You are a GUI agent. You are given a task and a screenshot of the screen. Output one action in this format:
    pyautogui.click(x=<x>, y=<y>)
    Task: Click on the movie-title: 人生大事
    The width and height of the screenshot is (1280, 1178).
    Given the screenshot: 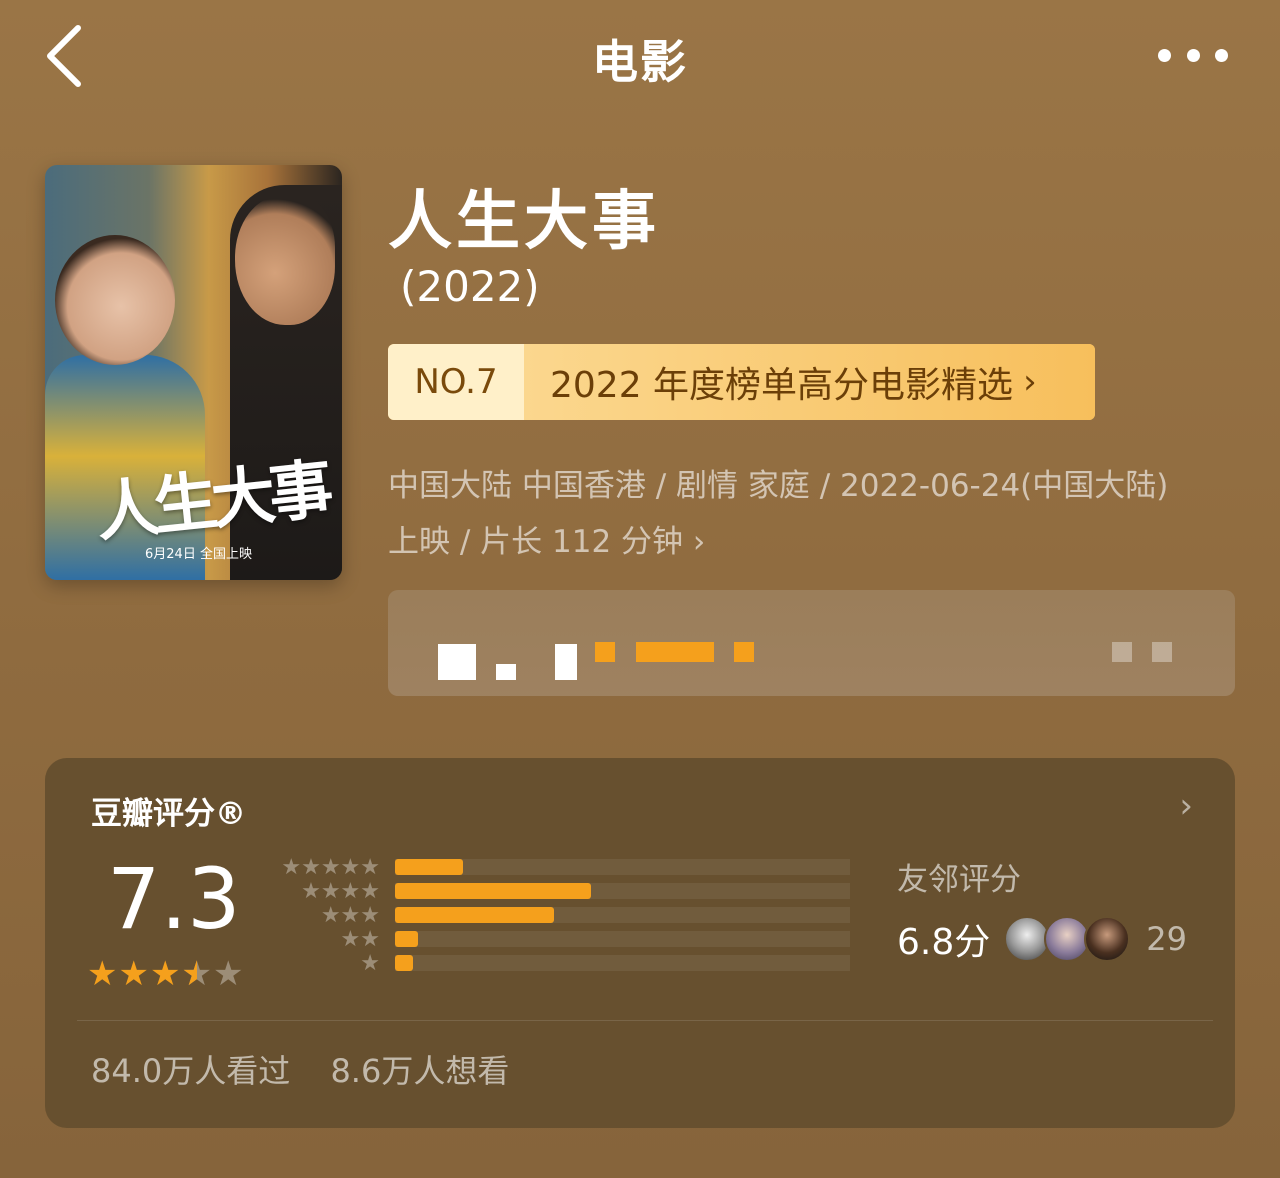 What is the action you would take?
    pyautogui.click(x=524, y=222)
    